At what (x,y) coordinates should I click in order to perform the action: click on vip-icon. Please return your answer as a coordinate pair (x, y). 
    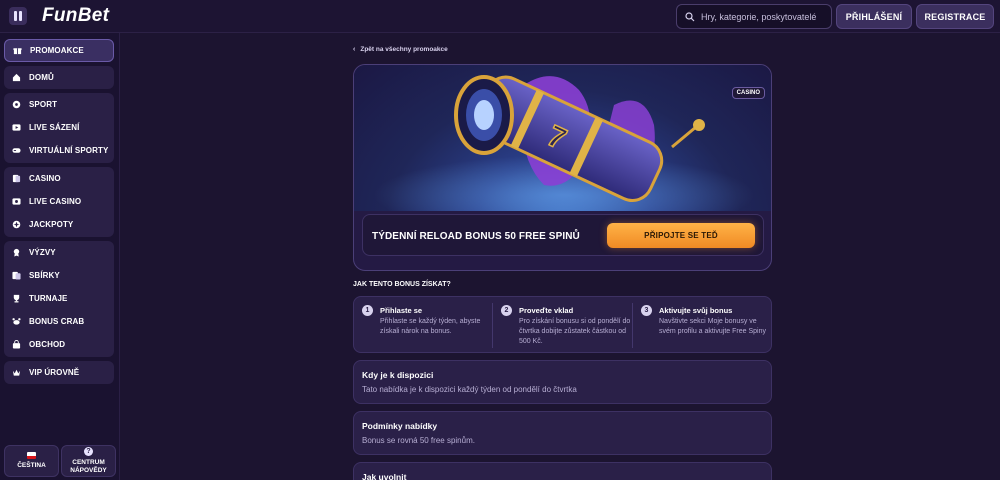
    Looking at the image, I should click on (16, 372).